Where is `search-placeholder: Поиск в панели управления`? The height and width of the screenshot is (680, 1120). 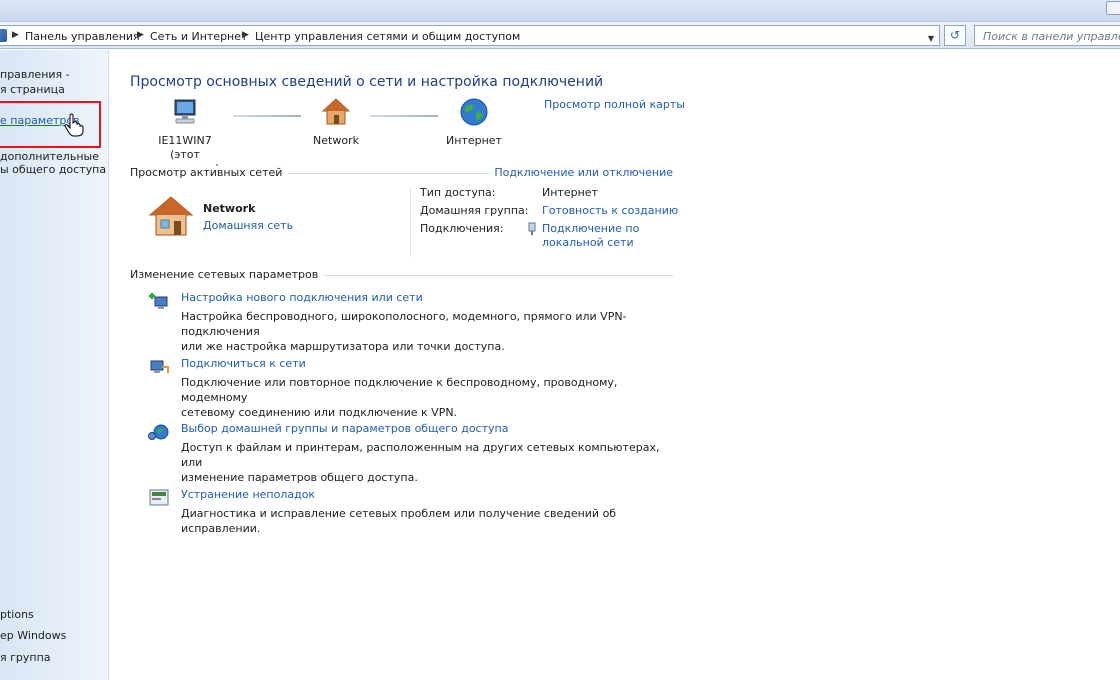
search-placeholder: Поиск в панели управления is located at coordinates (1051, 36).